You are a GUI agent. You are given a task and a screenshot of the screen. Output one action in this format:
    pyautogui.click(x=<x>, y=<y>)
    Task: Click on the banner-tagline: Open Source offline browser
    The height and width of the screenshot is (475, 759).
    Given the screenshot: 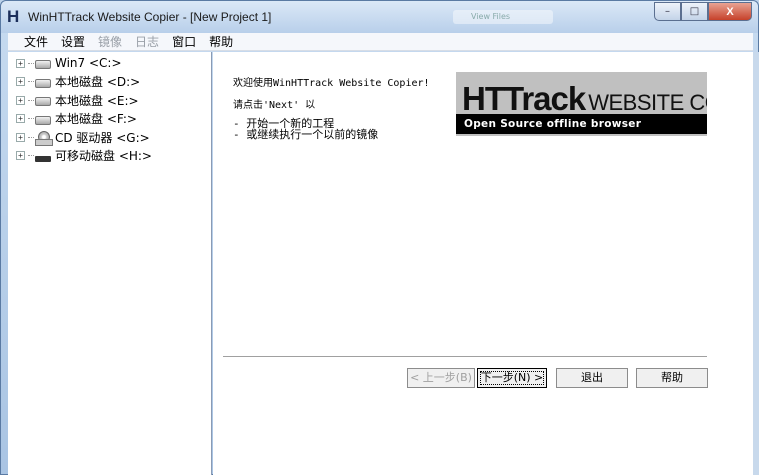 What is the action you would take?
    pyautogui.click(x=581, y=124)
    